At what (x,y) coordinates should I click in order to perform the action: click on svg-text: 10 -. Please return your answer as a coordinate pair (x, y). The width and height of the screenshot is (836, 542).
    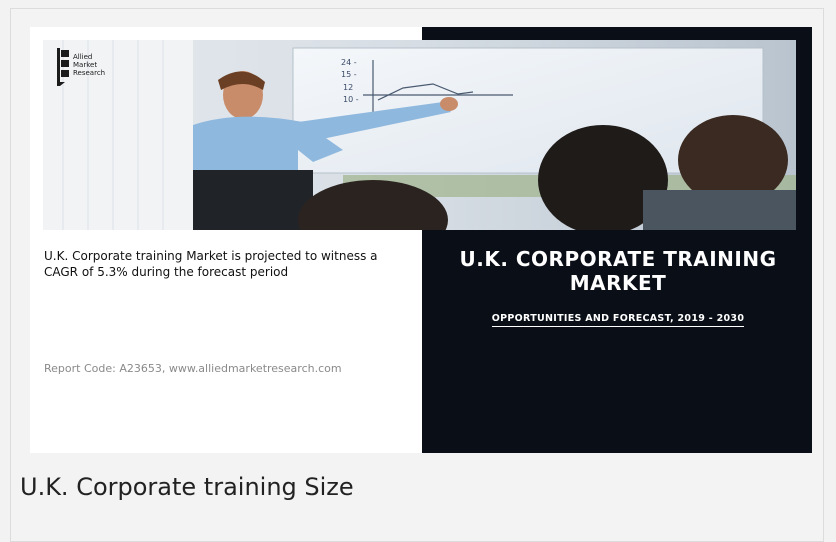
    Looking at the image, I should click on (351, 99).